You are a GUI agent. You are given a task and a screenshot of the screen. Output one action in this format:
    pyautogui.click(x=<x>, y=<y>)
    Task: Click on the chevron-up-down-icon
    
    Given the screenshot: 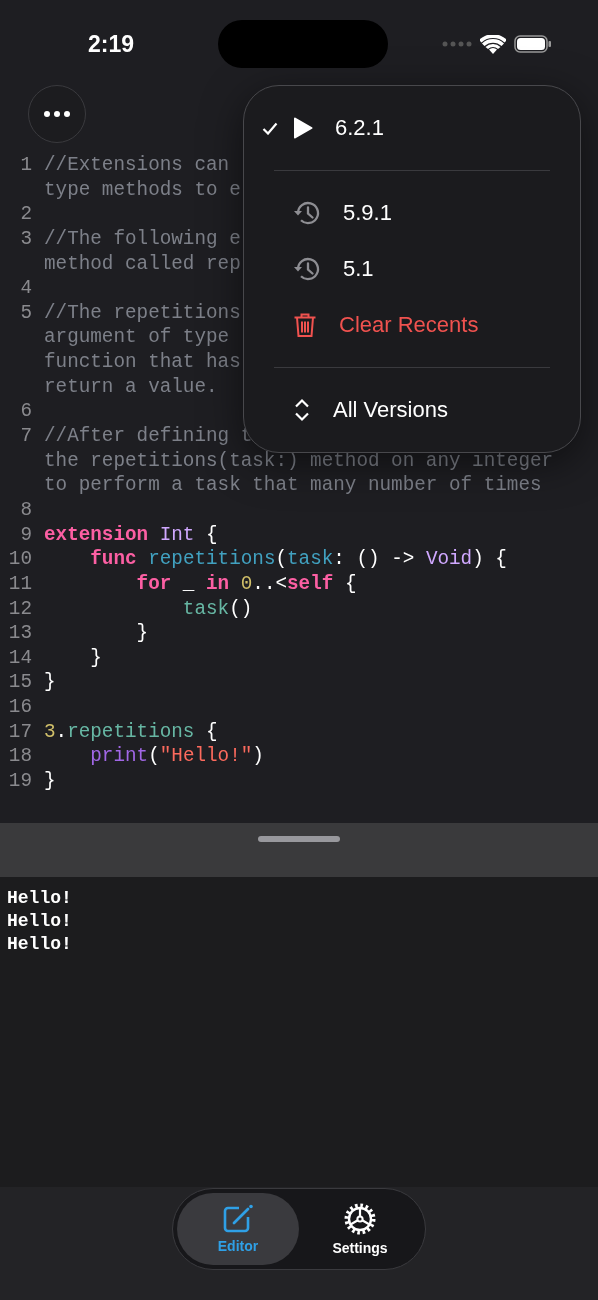 What is the action you would take?
    pyautogui.click(x=302, y=409)
    